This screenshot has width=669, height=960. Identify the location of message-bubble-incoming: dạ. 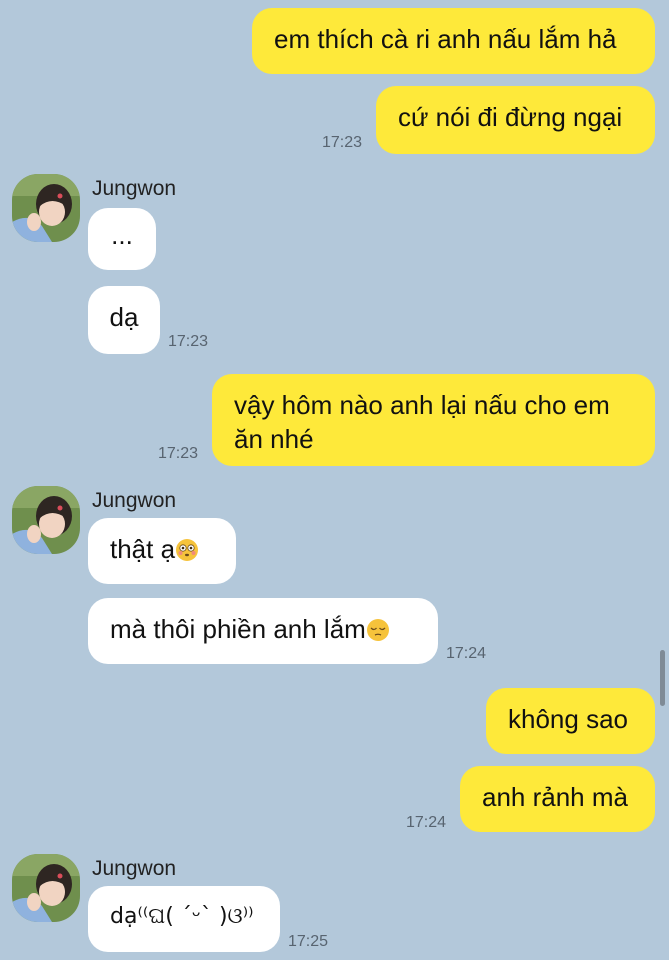
(124, 320).